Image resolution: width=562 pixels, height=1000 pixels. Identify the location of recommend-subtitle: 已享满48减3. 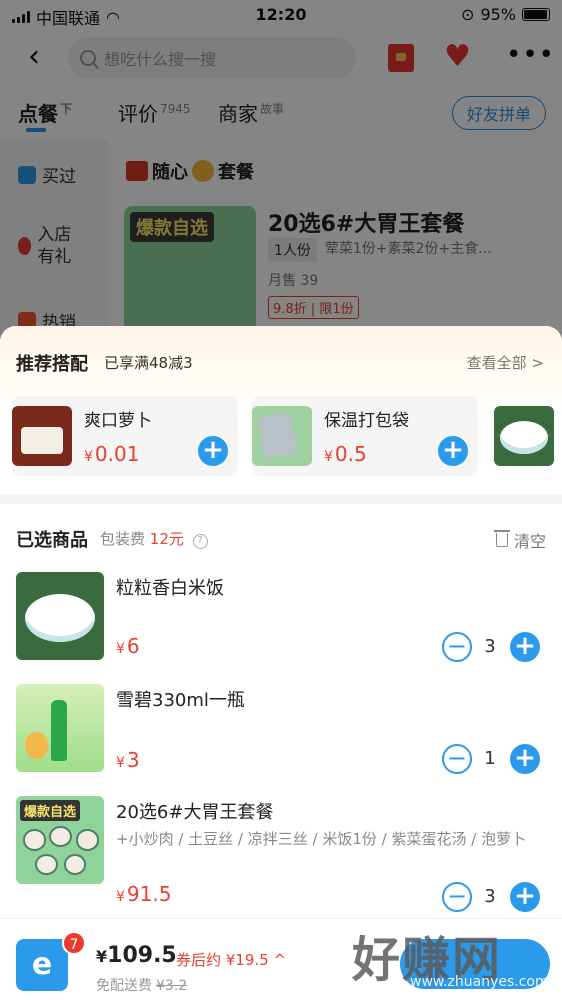
(148, 363).